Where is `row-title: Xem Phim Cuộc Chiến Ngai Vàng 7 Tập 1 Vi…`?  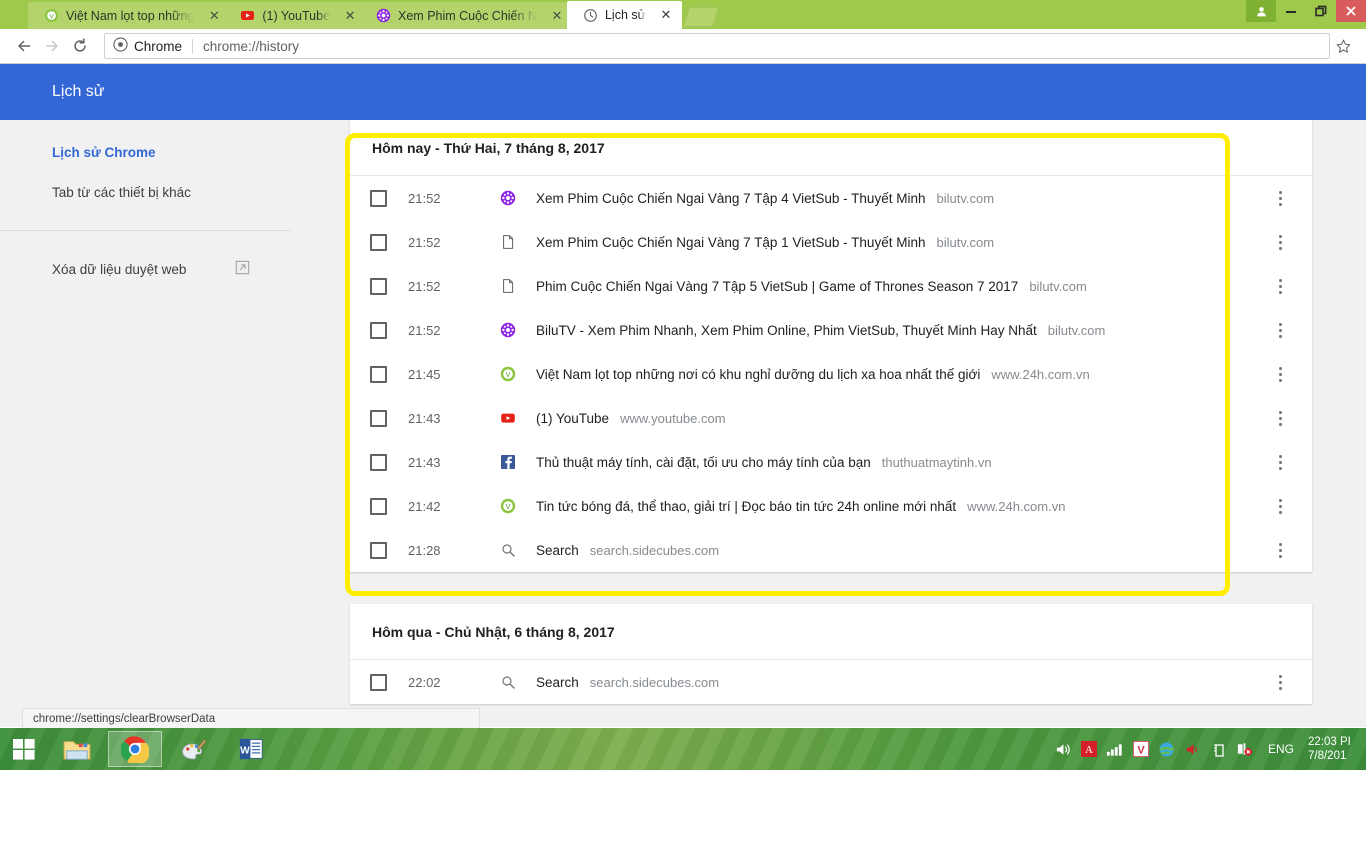 row-title: Xem Phim Cuộc Chiến Ngai Vàng 7 Tập 1 Vi… is located at coordinates (730, 242).